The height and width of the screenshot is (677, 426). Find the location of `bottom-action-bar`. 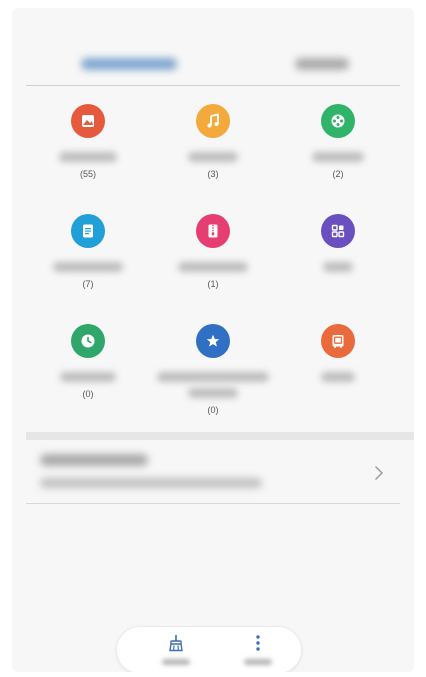

bottom-action-bar is located at coordinates (209, 649).